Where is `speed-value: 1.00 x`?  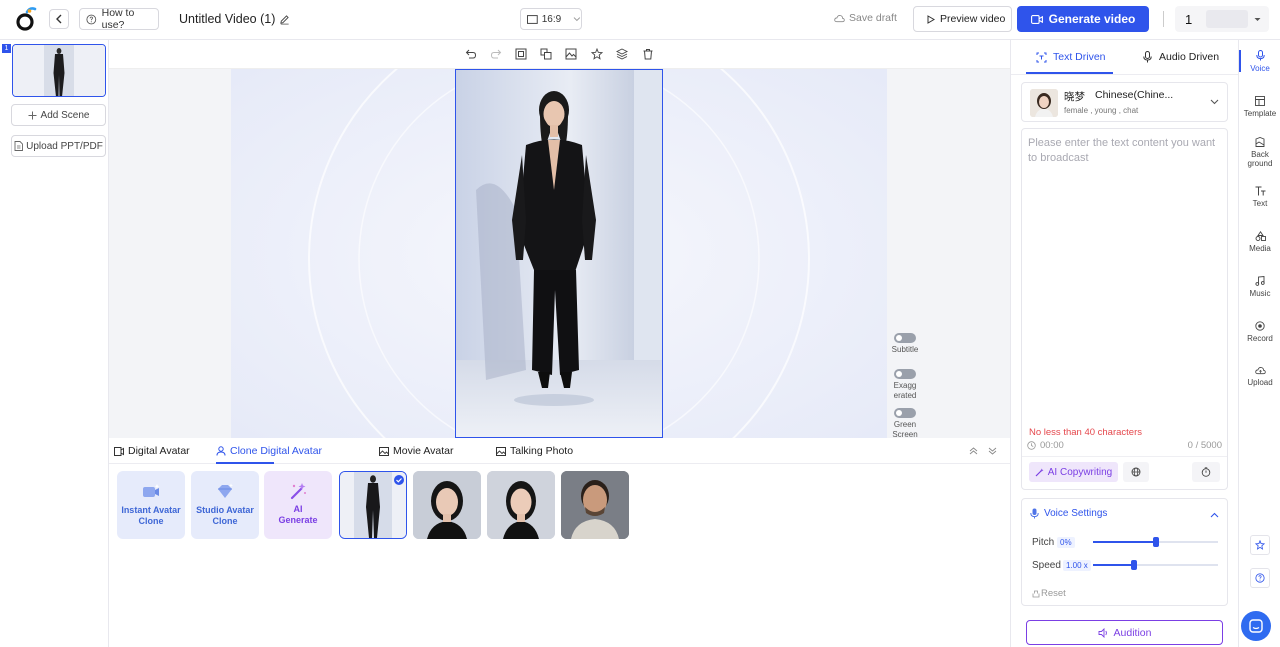
speed-value: 1.00 x is located at coordinates (1077, 565).